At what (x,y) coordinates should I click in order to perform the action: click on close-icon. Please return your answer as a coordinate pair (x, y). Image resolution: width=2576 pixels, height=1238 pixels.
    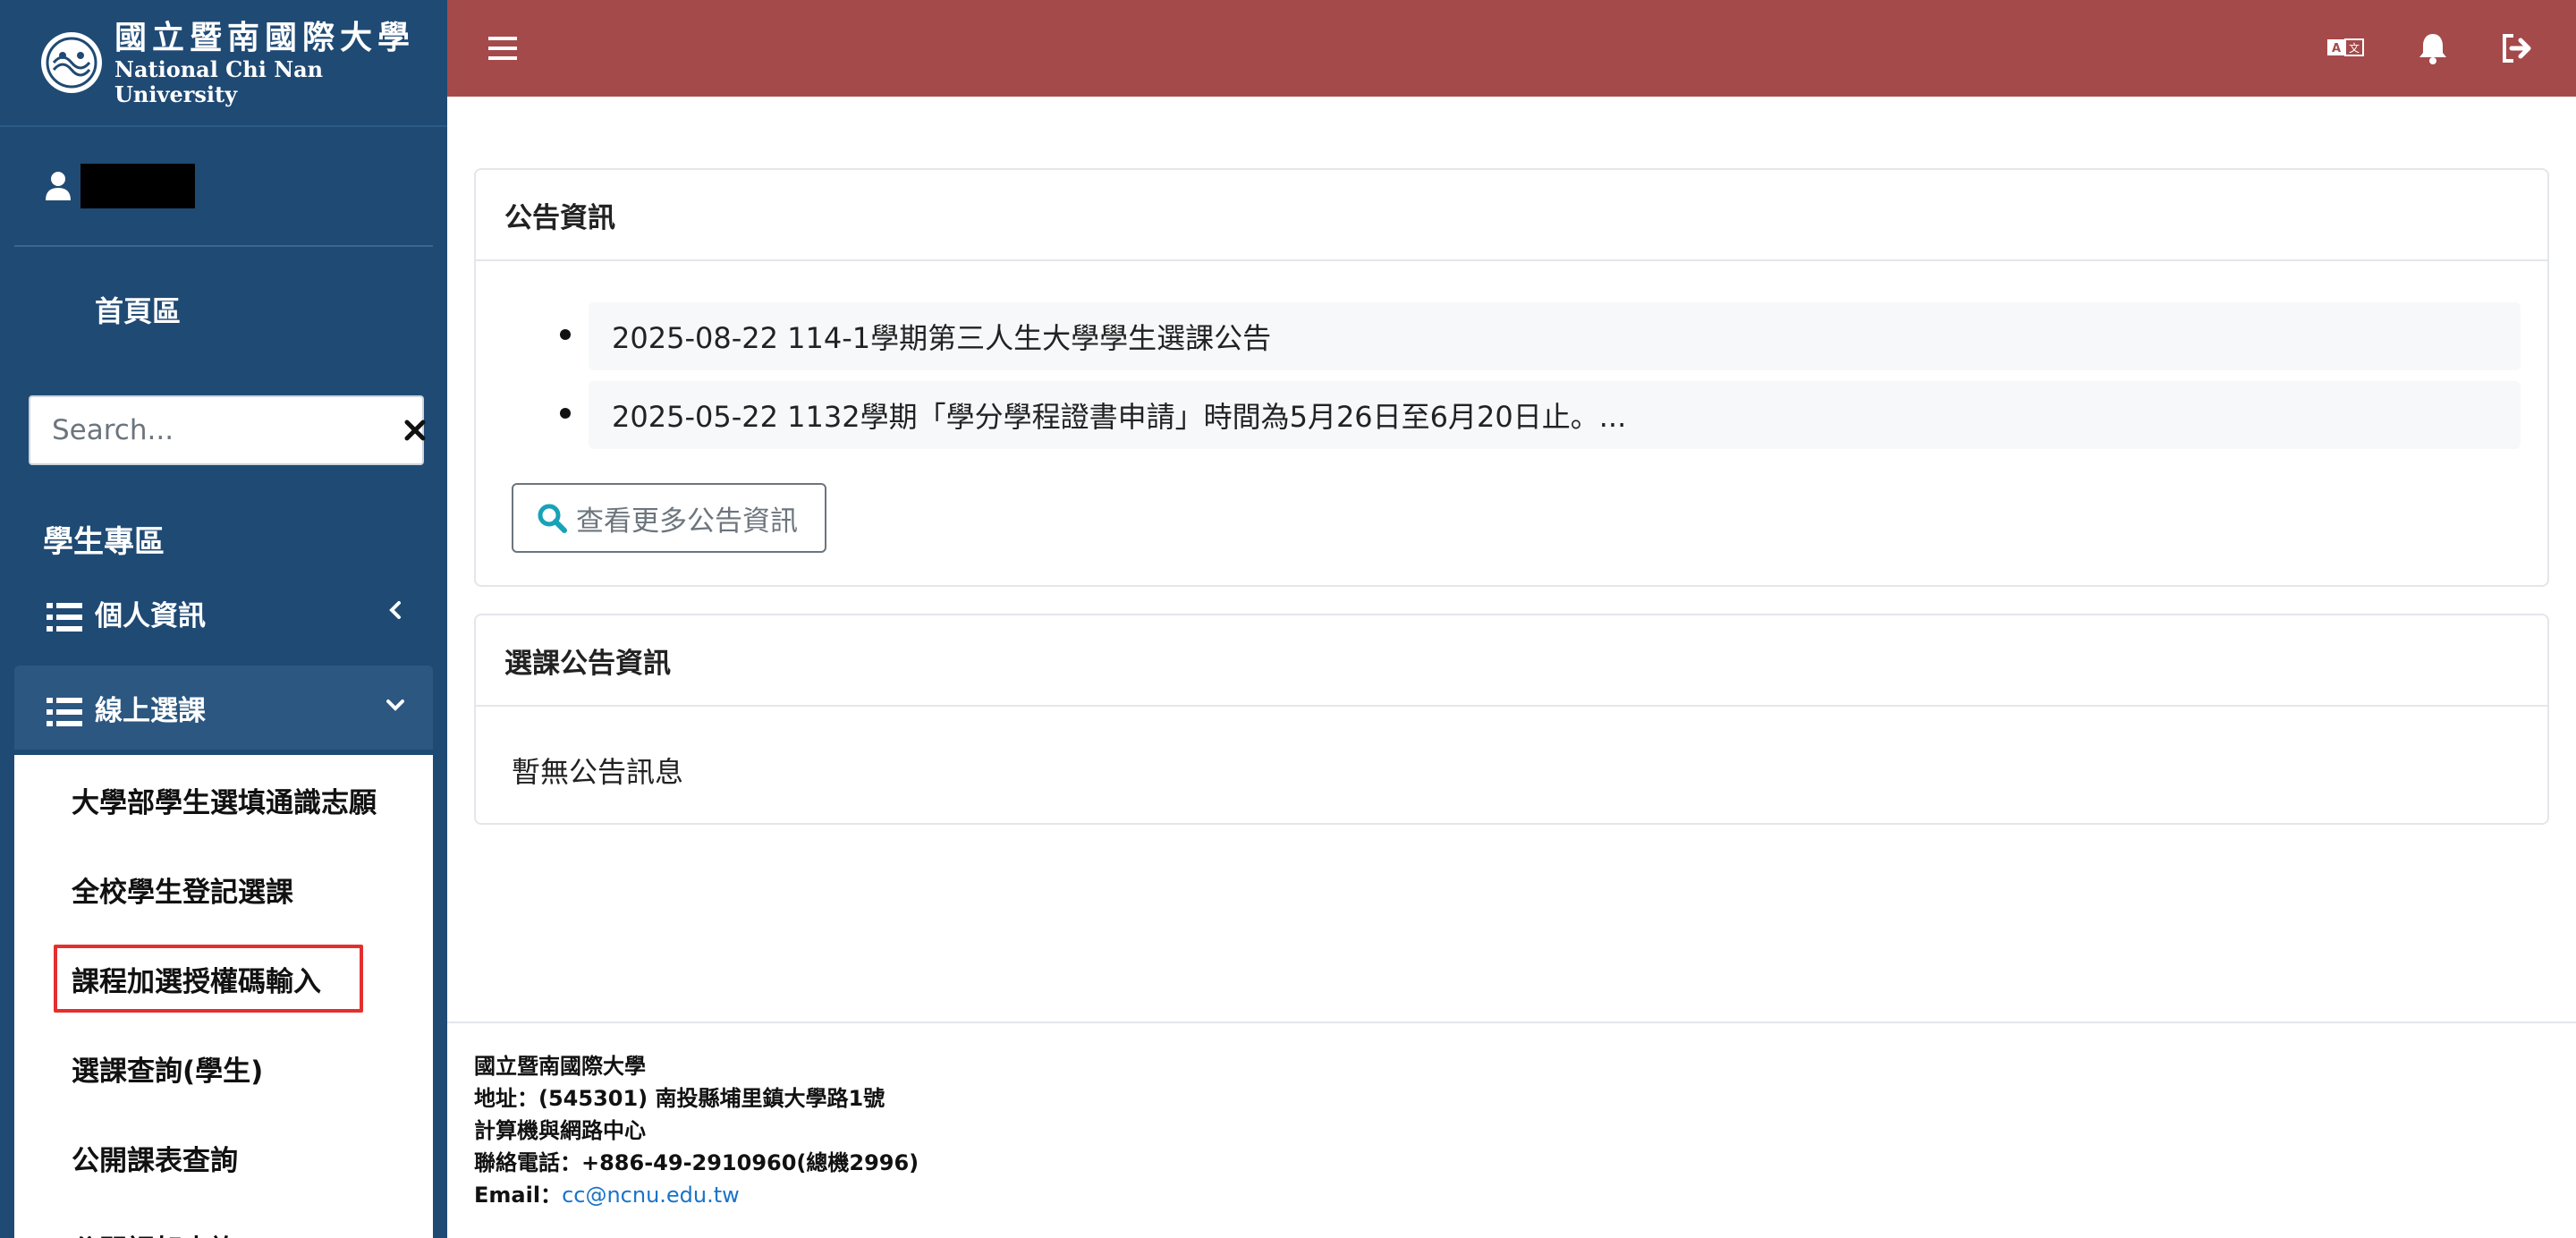
    Looking at the image, I should click on (415, 430).